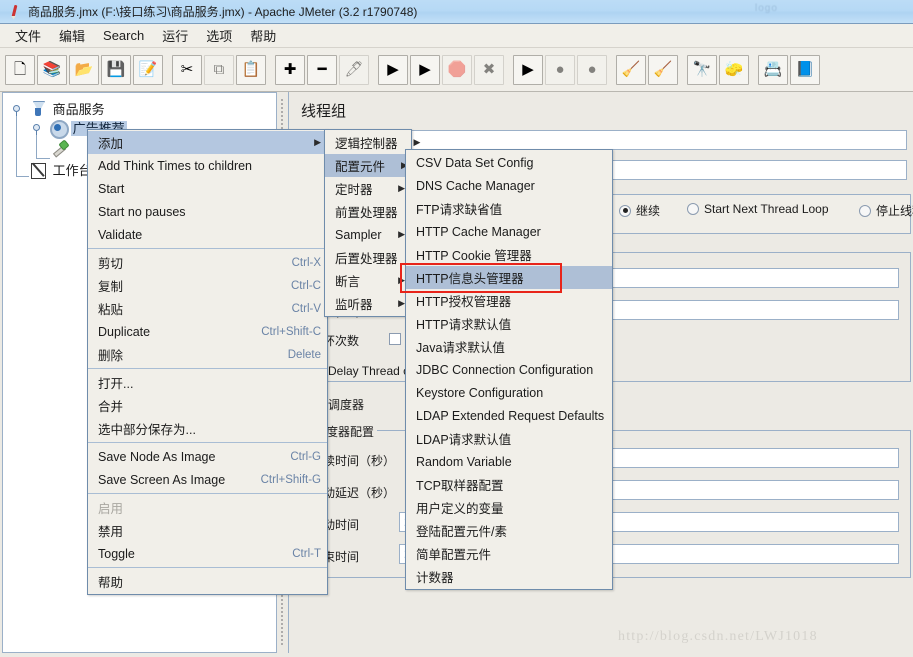 Image resolution: width=913 pixels, height=657 pixels. Describe the element at coordinates (393, 69) in the screenshot. I see `start-icon: ▶` at that location.